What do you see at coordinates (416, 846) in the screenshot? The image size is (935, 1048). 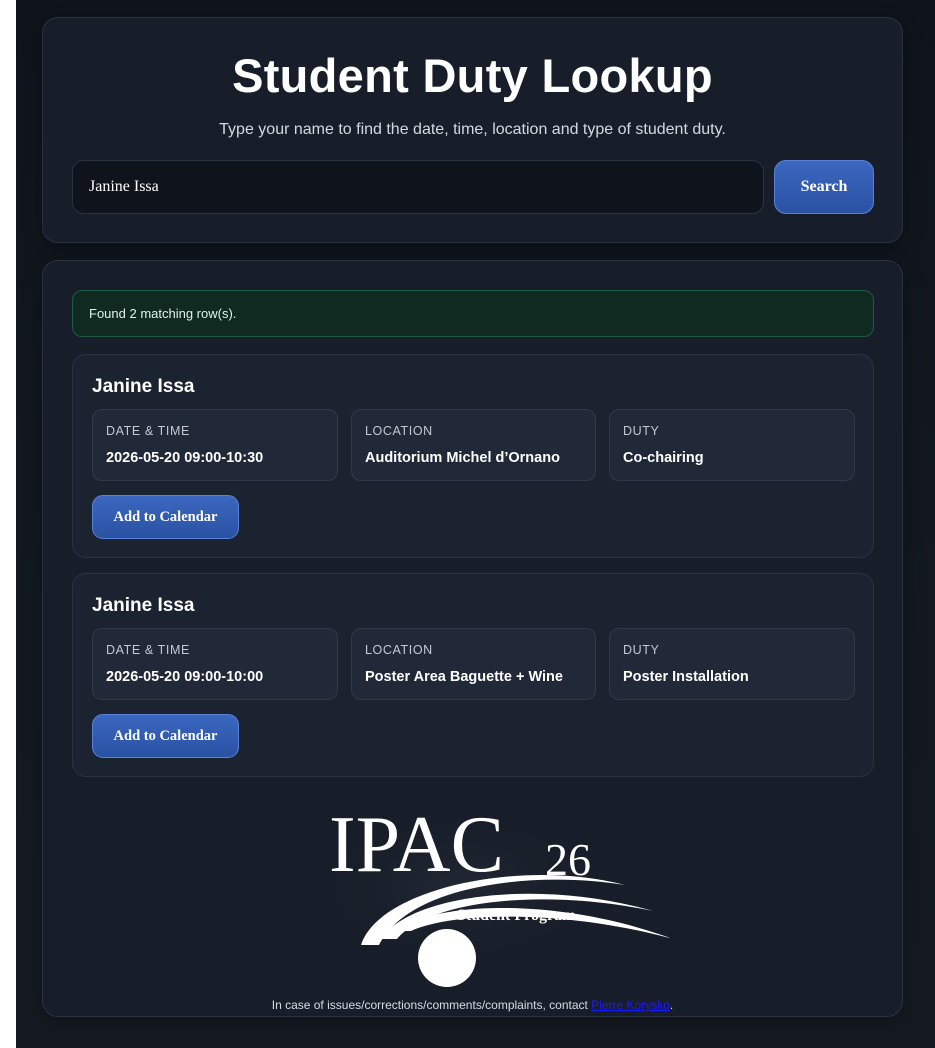 I see `logo-main-text: IPAC` at bounding box center [416, 846].